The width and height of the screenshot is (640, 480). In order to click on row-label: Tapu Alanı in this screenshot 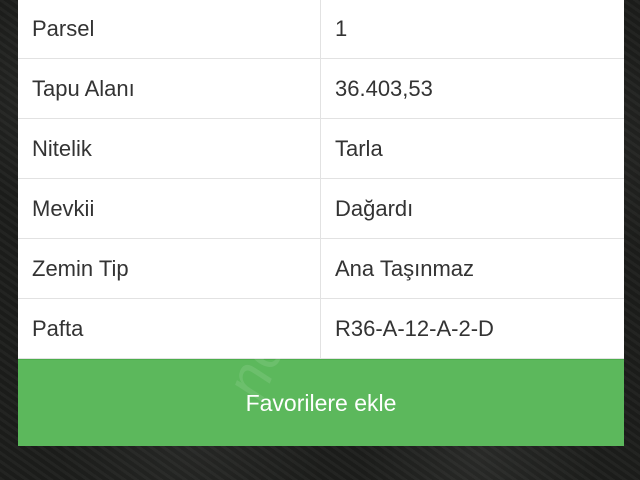, I will do `click(169, 88)`.